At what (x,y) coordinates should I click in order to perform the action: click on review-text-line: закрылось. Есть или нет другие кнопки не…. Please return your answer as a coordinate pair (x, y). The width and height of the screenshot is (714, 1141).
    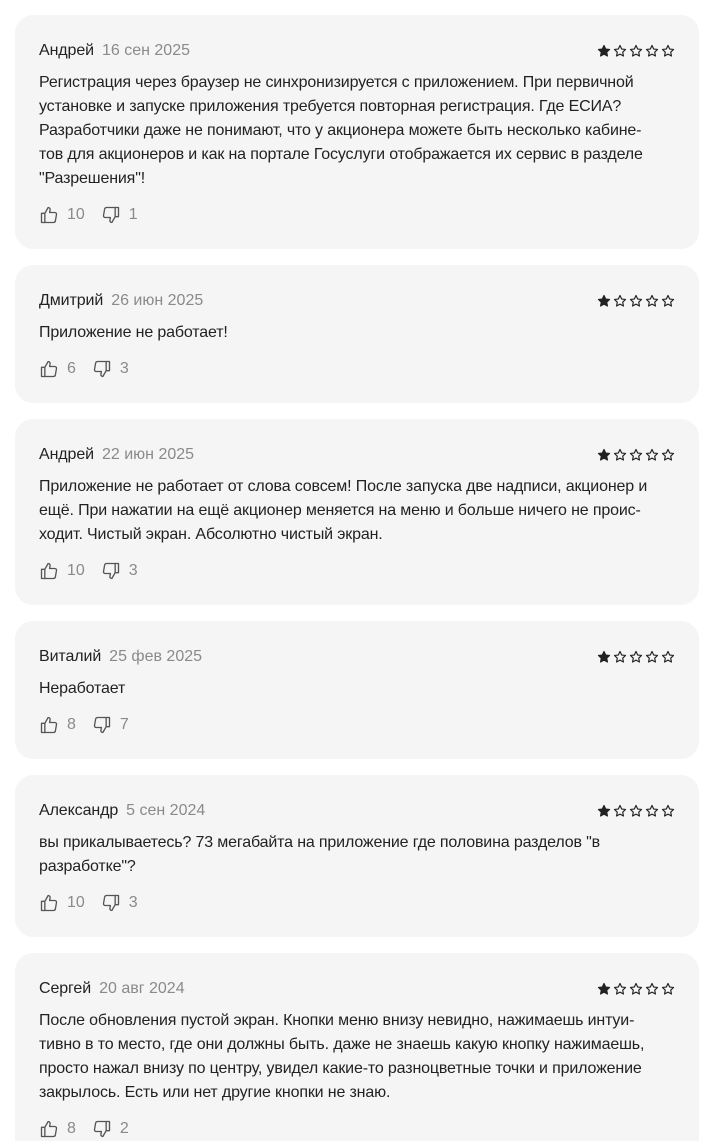
    Looking at the image, I should click on (215, 1092).